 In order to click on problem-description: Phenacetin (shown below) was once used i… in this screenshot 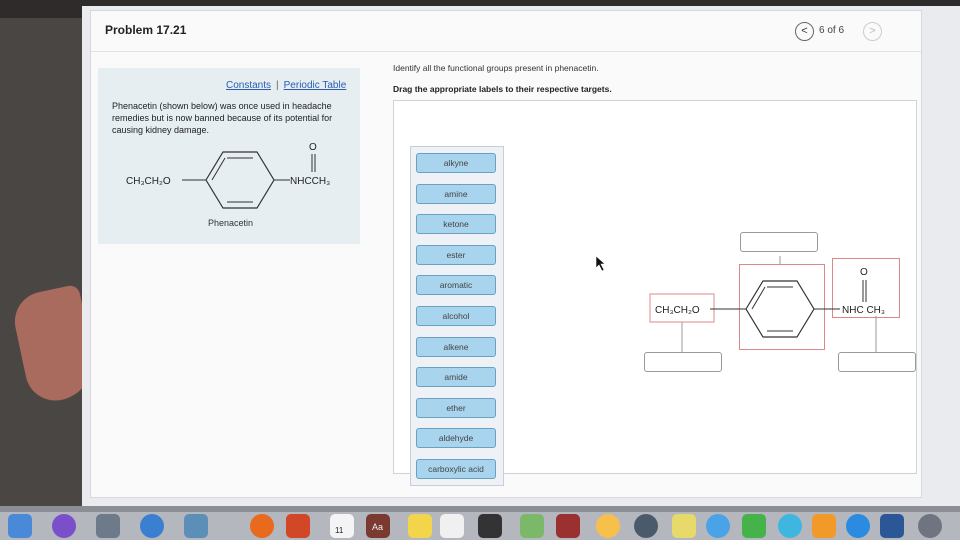, I will do `click(222, 118)`.